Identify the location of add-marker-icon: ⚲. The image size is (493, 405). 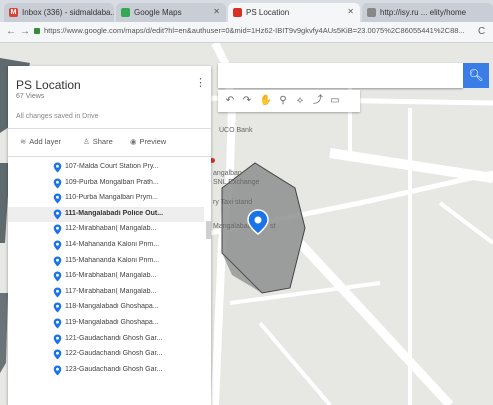
(283, 101).